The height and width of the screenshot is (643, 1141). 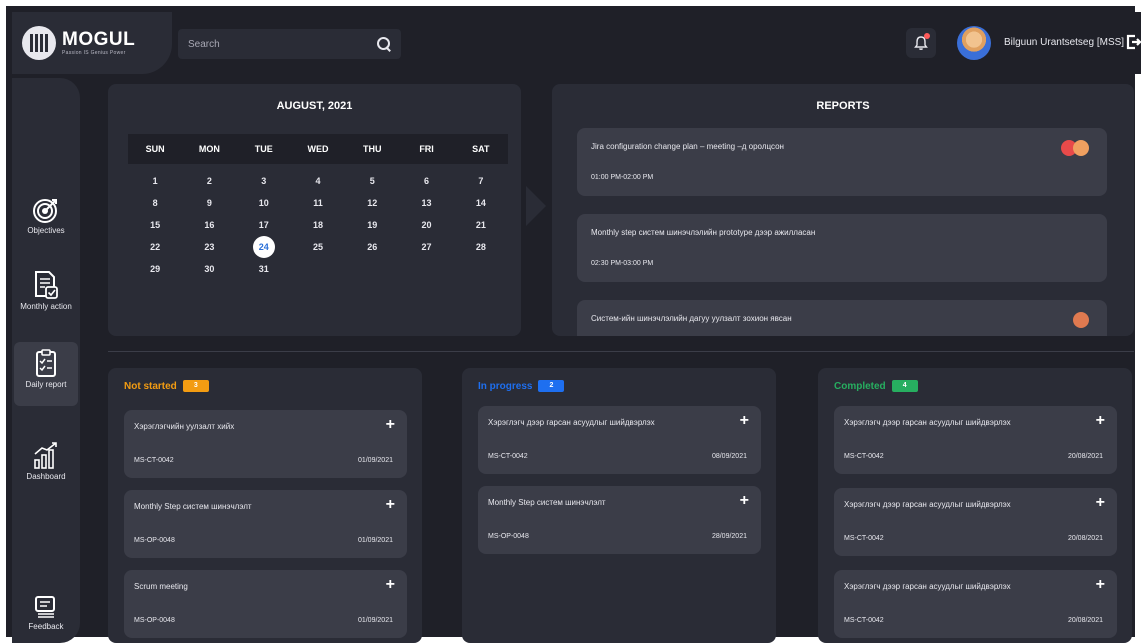 I want to click on sidebar-label: Dashboard, so click(x=46, y=476).